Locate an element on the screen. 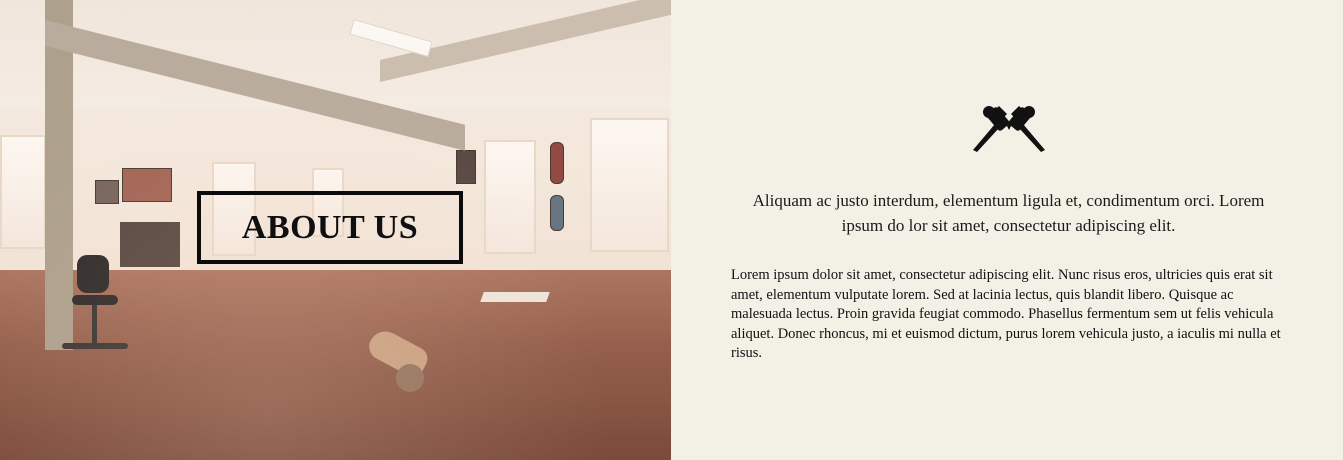 The image size is (1343, 460). crossed-tattoo-machines-icon is located at coordinates (1009, 129).